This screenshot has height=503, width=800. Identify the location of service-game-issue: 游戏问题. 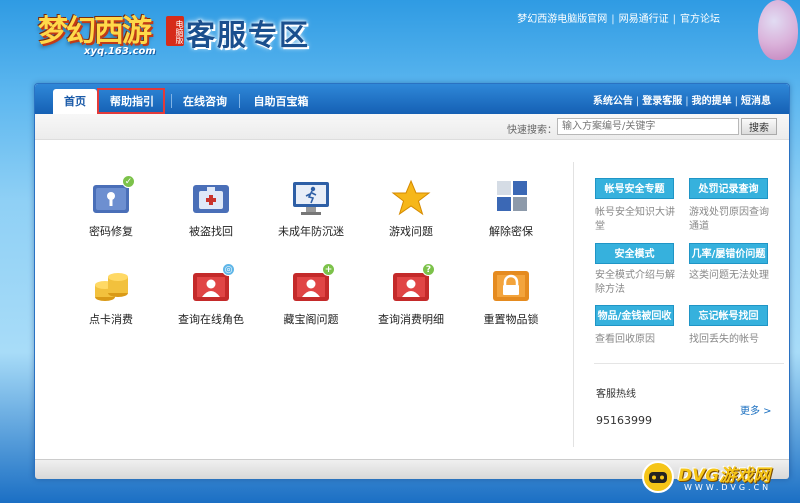
(411, 209).